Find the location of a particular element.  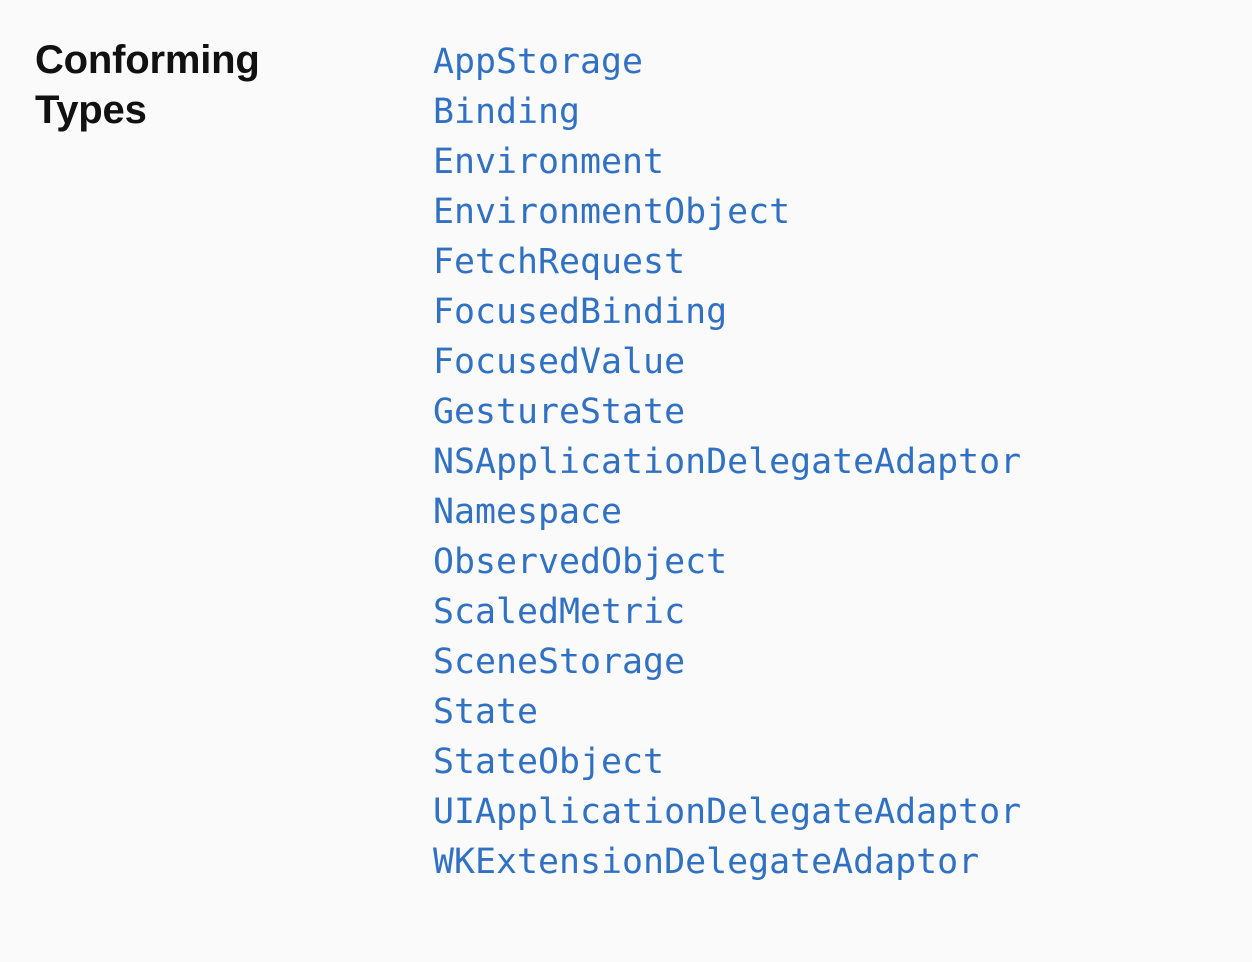

list-item: ObservedObject is located at coordinates (727, 562).